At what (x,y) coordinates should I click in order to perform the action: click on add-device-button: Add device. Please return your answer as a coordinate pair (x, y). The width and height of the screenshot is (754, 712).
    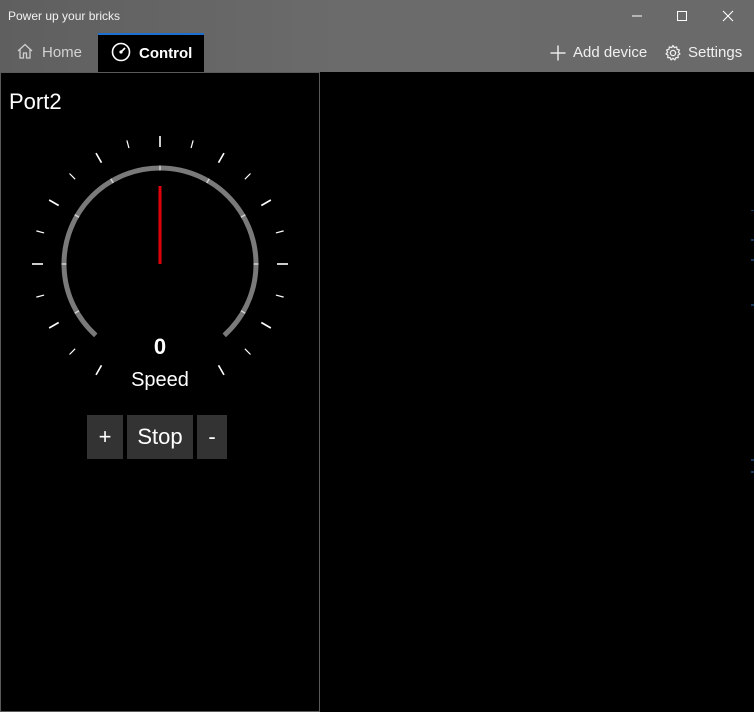
    Looking at the image, I should click on (598, 52).